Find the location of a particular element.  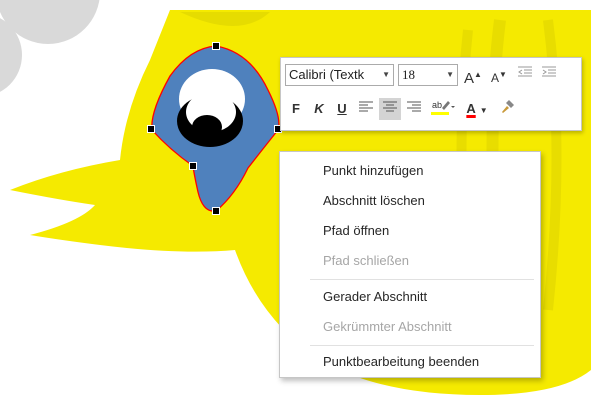

menu-item-straight-segment: Gerader Abschnitt is located at coordinates (410, 297).